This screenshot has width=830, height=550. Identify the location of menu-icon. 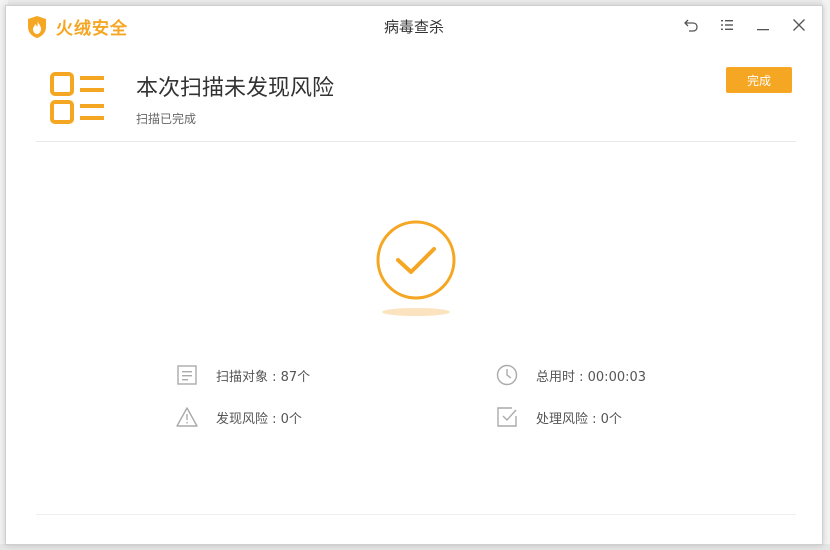
(727, 25).